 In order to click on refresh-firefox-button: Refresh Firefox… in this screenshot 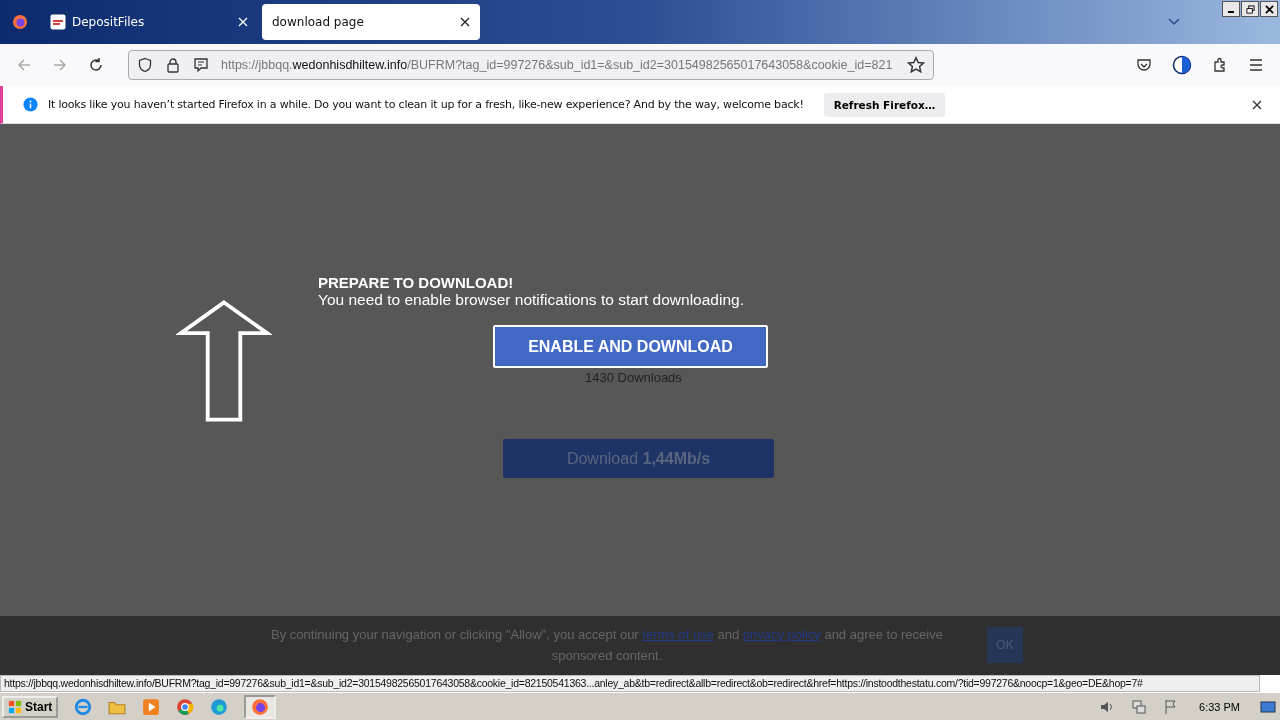, I will do `click(884, 104)`.